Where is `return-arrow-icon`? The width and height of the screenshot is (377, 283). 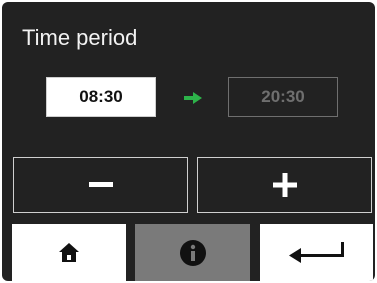 return-arrow-icon is located at coordinates (316, 252).